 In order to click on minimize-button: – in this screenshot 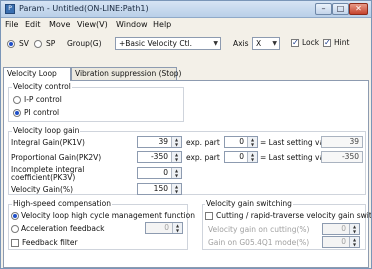, I will do `click(323, 9)`.